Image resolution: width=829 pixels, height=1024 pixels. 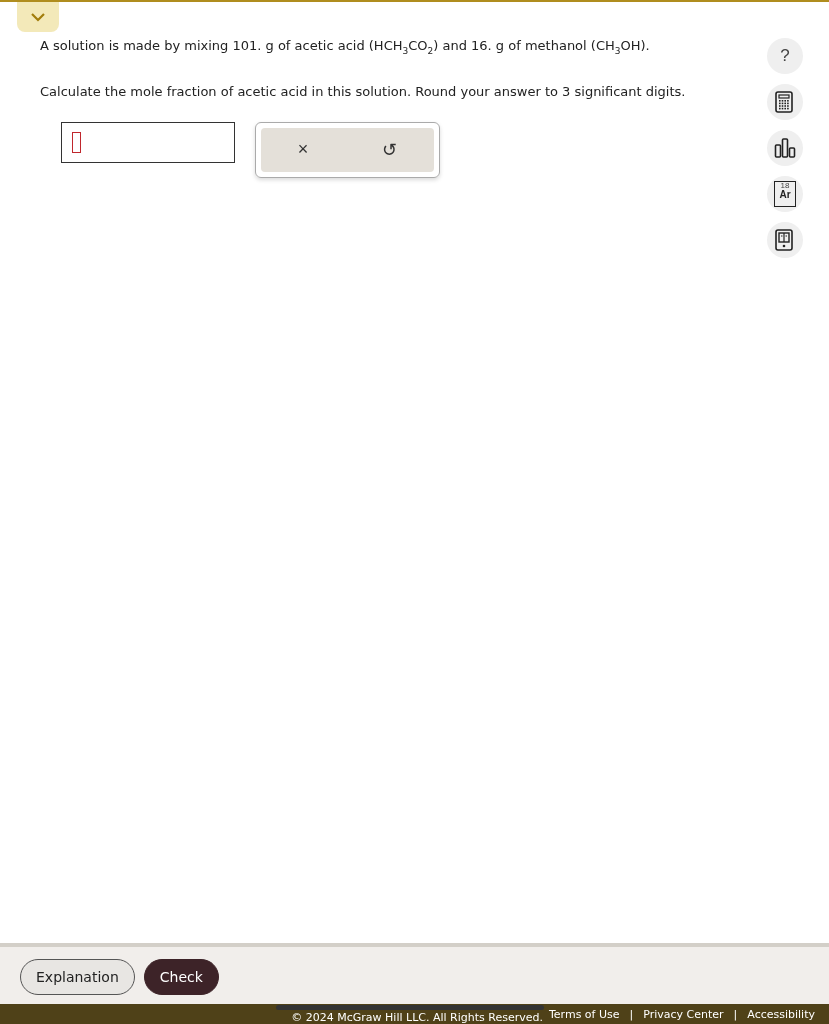 What do you see at coordinates (345, 47) in the screenshot?
I see `question-text: A solution is made by mixing 101. g of acetic acid (HCH$_{3}$CO$_{2}$) and 16. g of methanol (CH$_{3}$OH).` at bounding box center [345, 47].